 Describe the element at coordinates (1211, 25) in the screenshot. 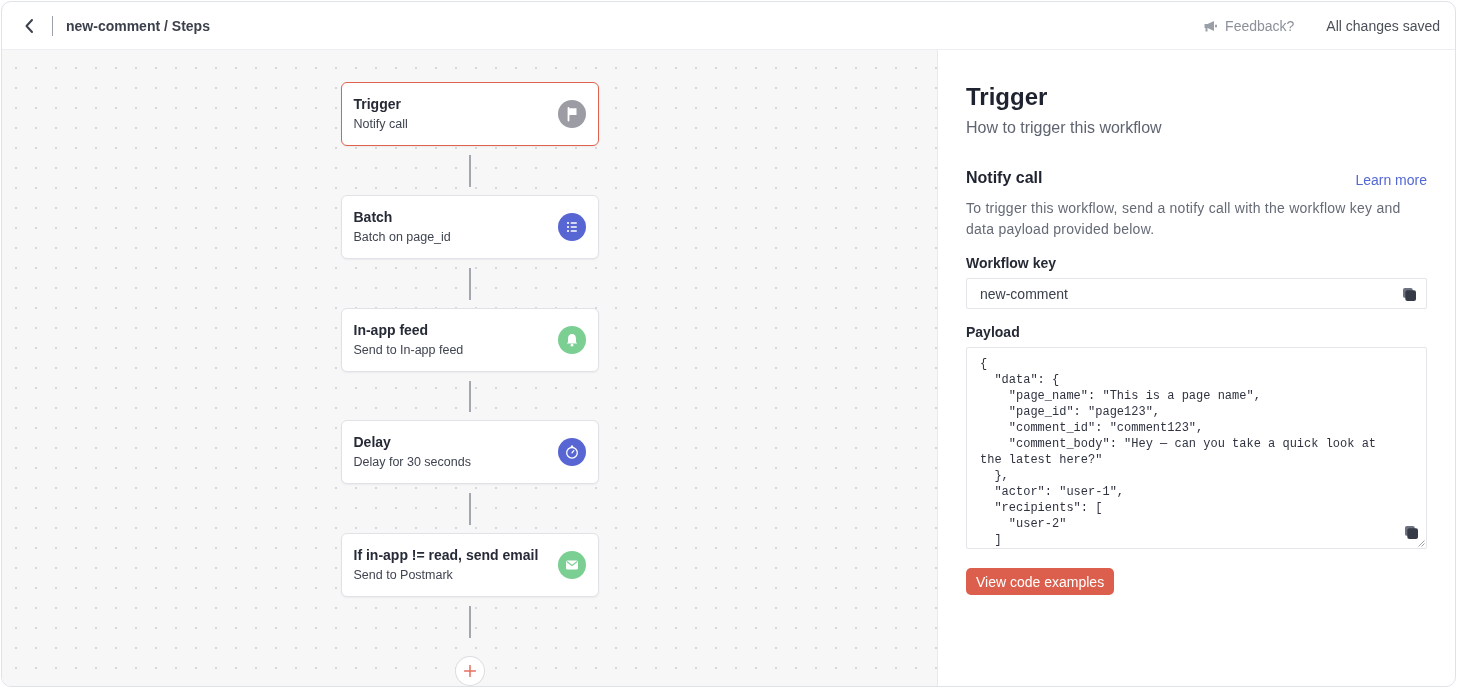

I see `megaphone-icon` at that location.